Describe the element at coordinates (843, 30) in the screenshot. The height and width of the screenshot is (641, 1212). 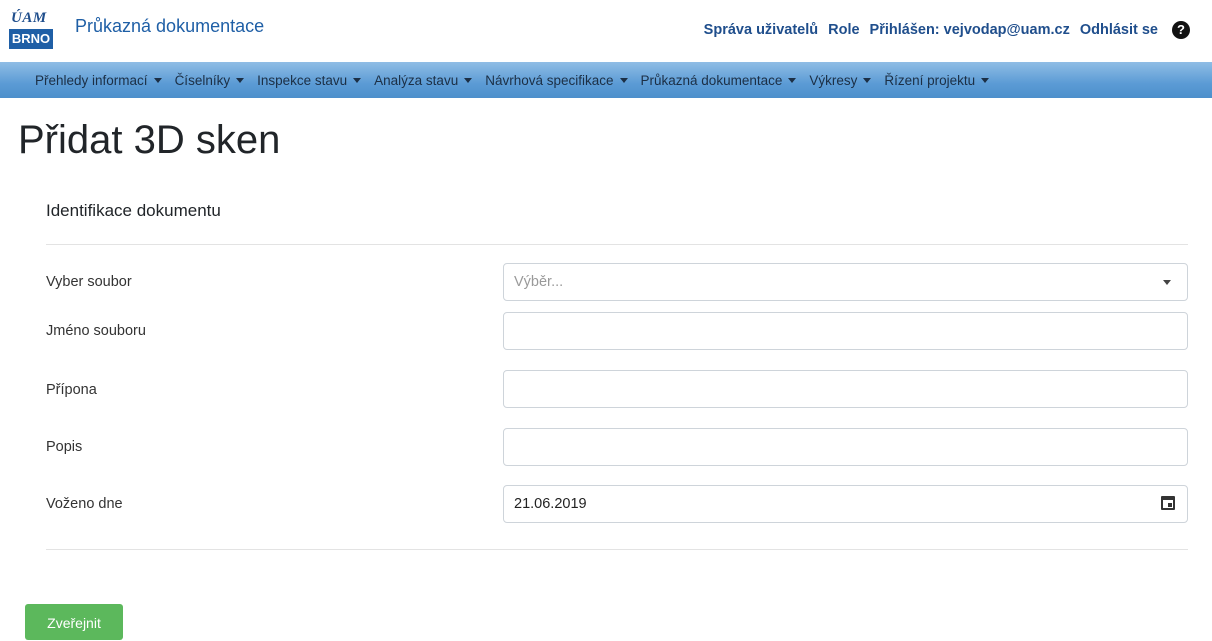
I see `role-link: Role` at that location.